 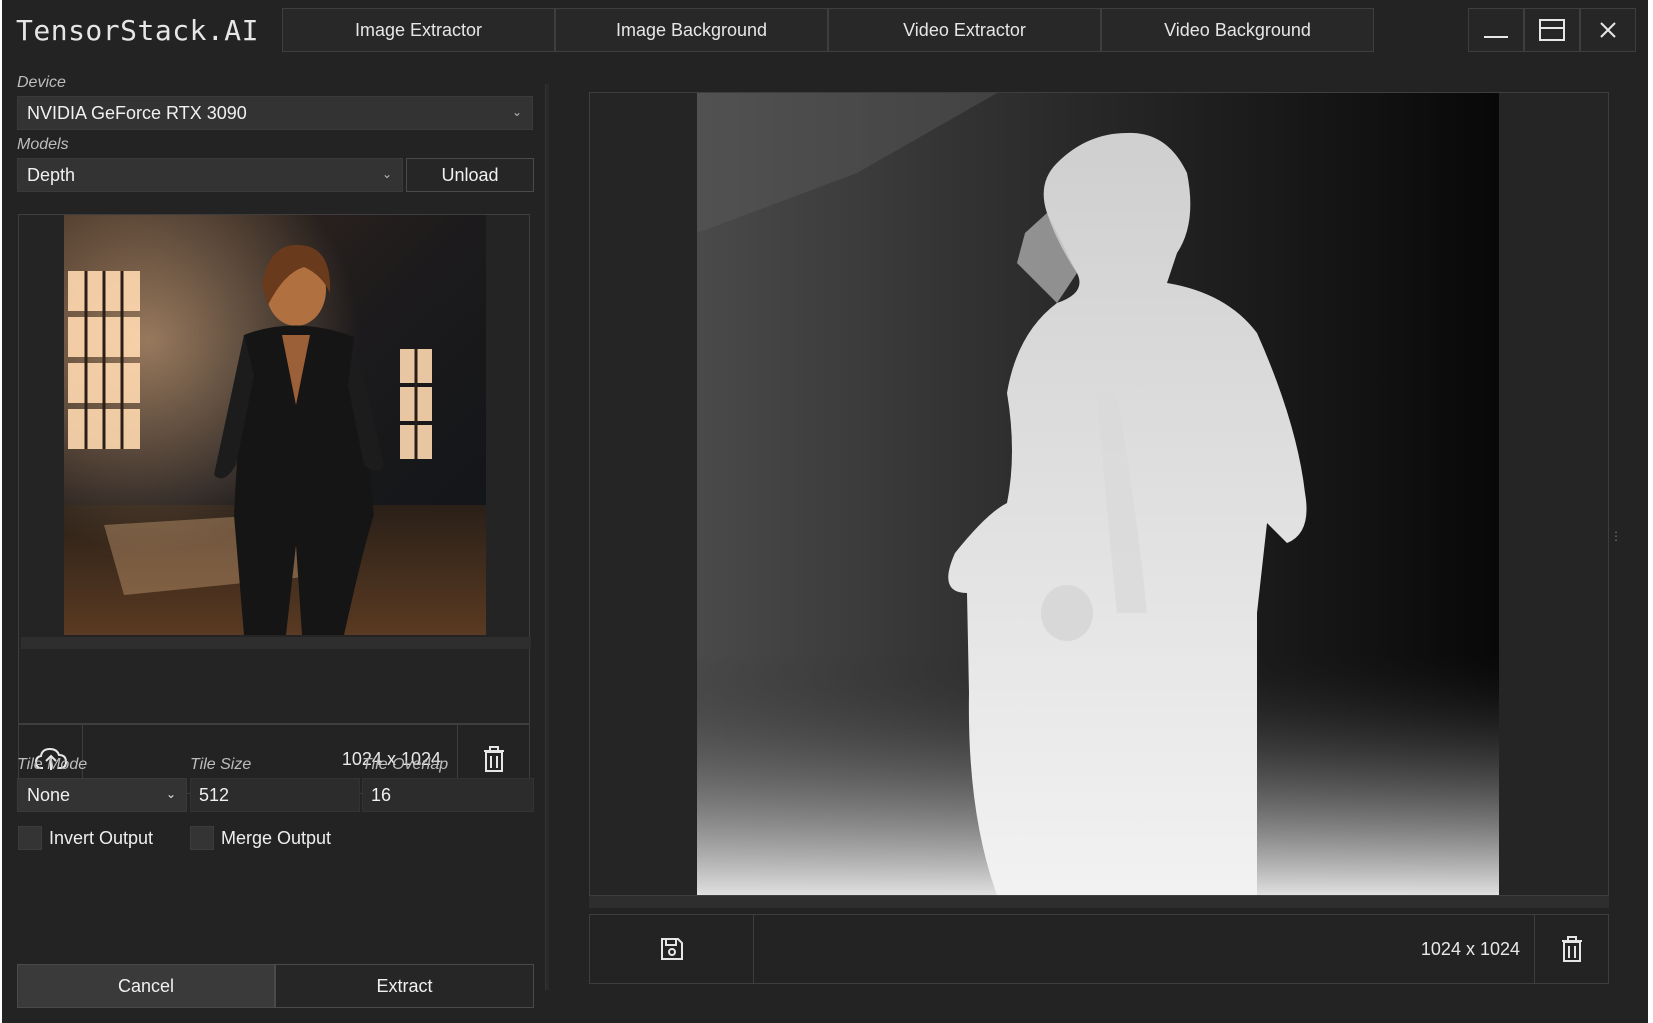 I want to click on extract-button: Extract, so click(x=404, y=986).